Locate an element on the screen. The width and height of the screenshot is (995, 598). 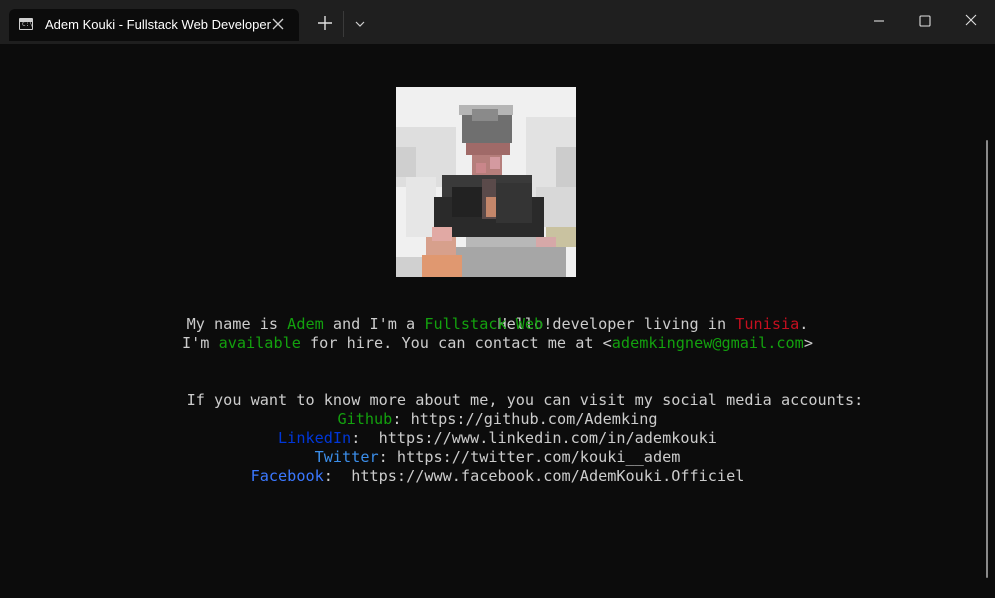
social-row-twitter: Twitter: https://twitter.com/kouki__adem is located at coordinates (497, 457).